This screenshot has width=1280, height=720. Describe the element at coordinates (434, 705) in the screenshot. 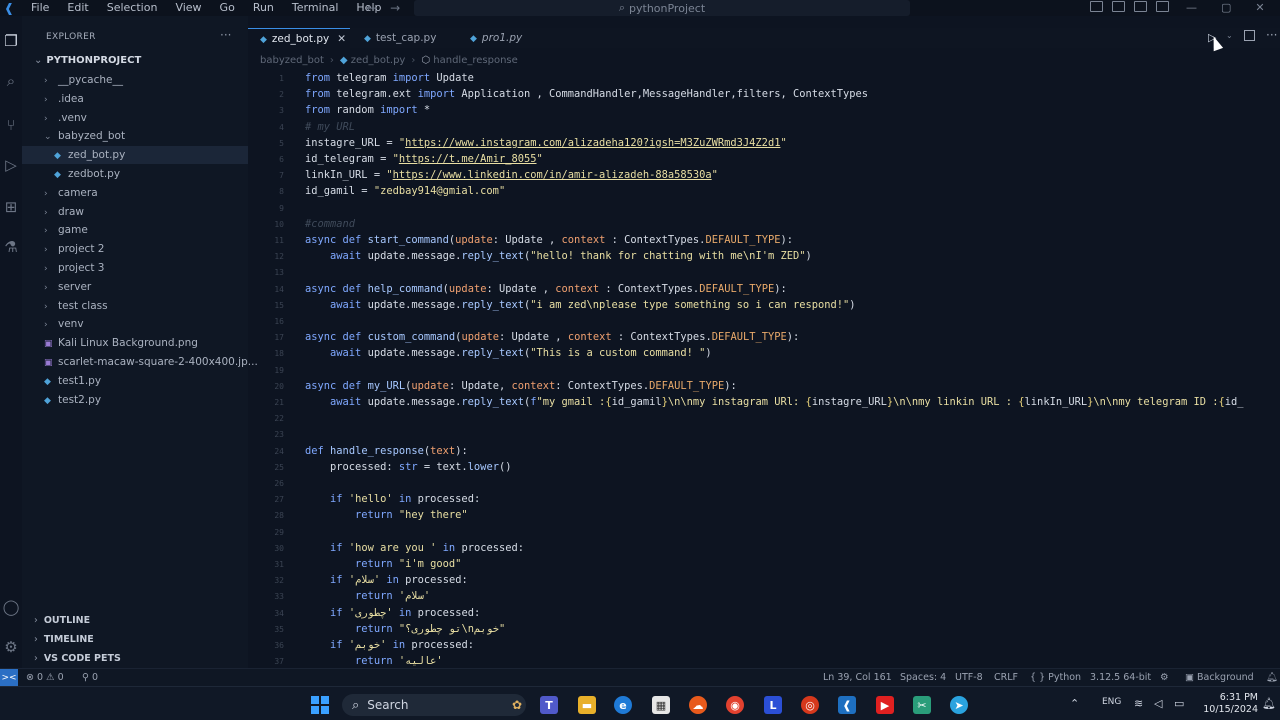

I see `taskbar-search: ⌕ Search ✿` at that location.